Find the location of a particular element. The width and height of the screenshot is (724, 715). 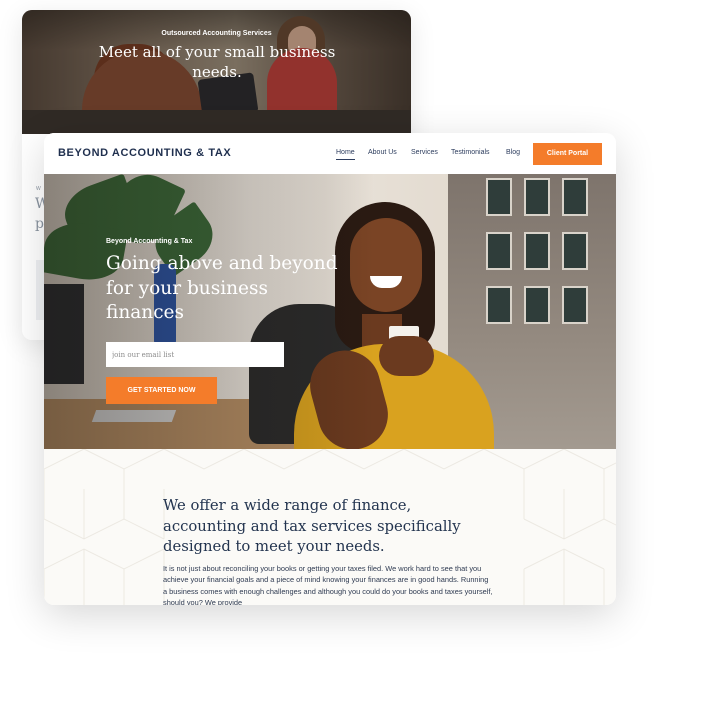

back-hero-title: Meet all of your small business needs. is located at coordinates (217, 62).